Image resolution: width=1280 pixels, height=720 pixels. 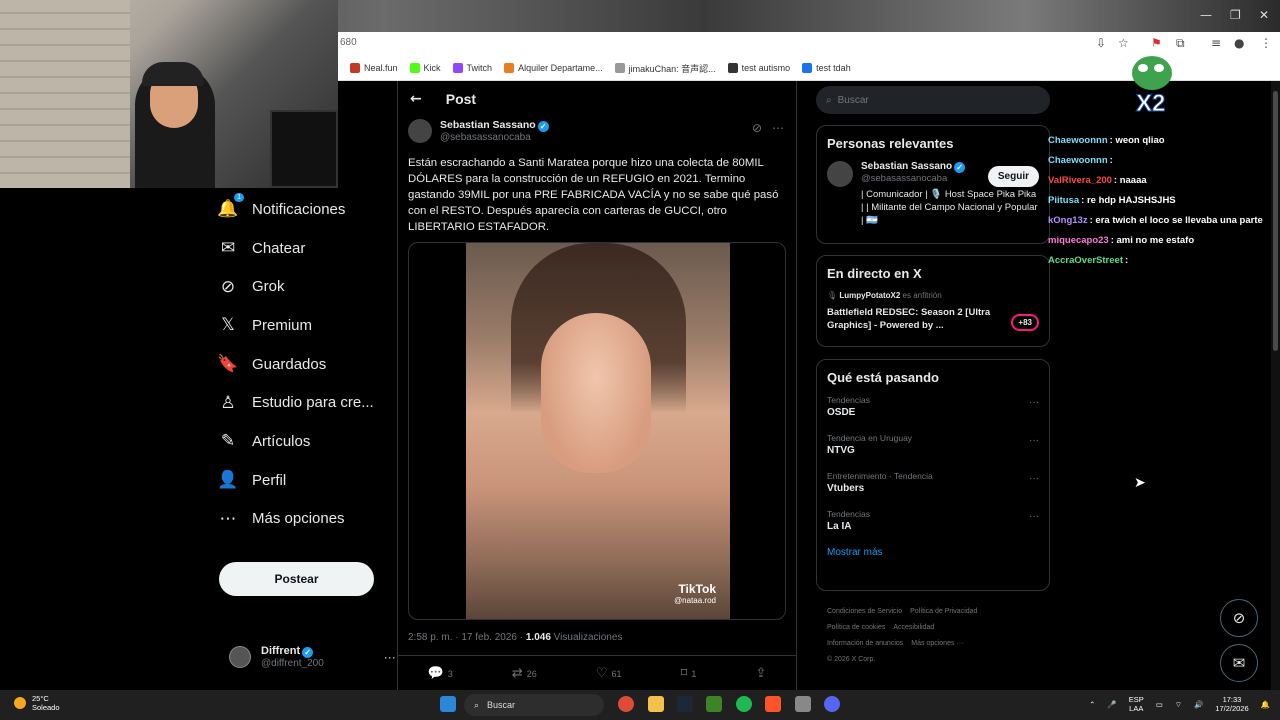 I want to click on trend-item: Tendencias OSDE ···, so click(x=933, y=406).